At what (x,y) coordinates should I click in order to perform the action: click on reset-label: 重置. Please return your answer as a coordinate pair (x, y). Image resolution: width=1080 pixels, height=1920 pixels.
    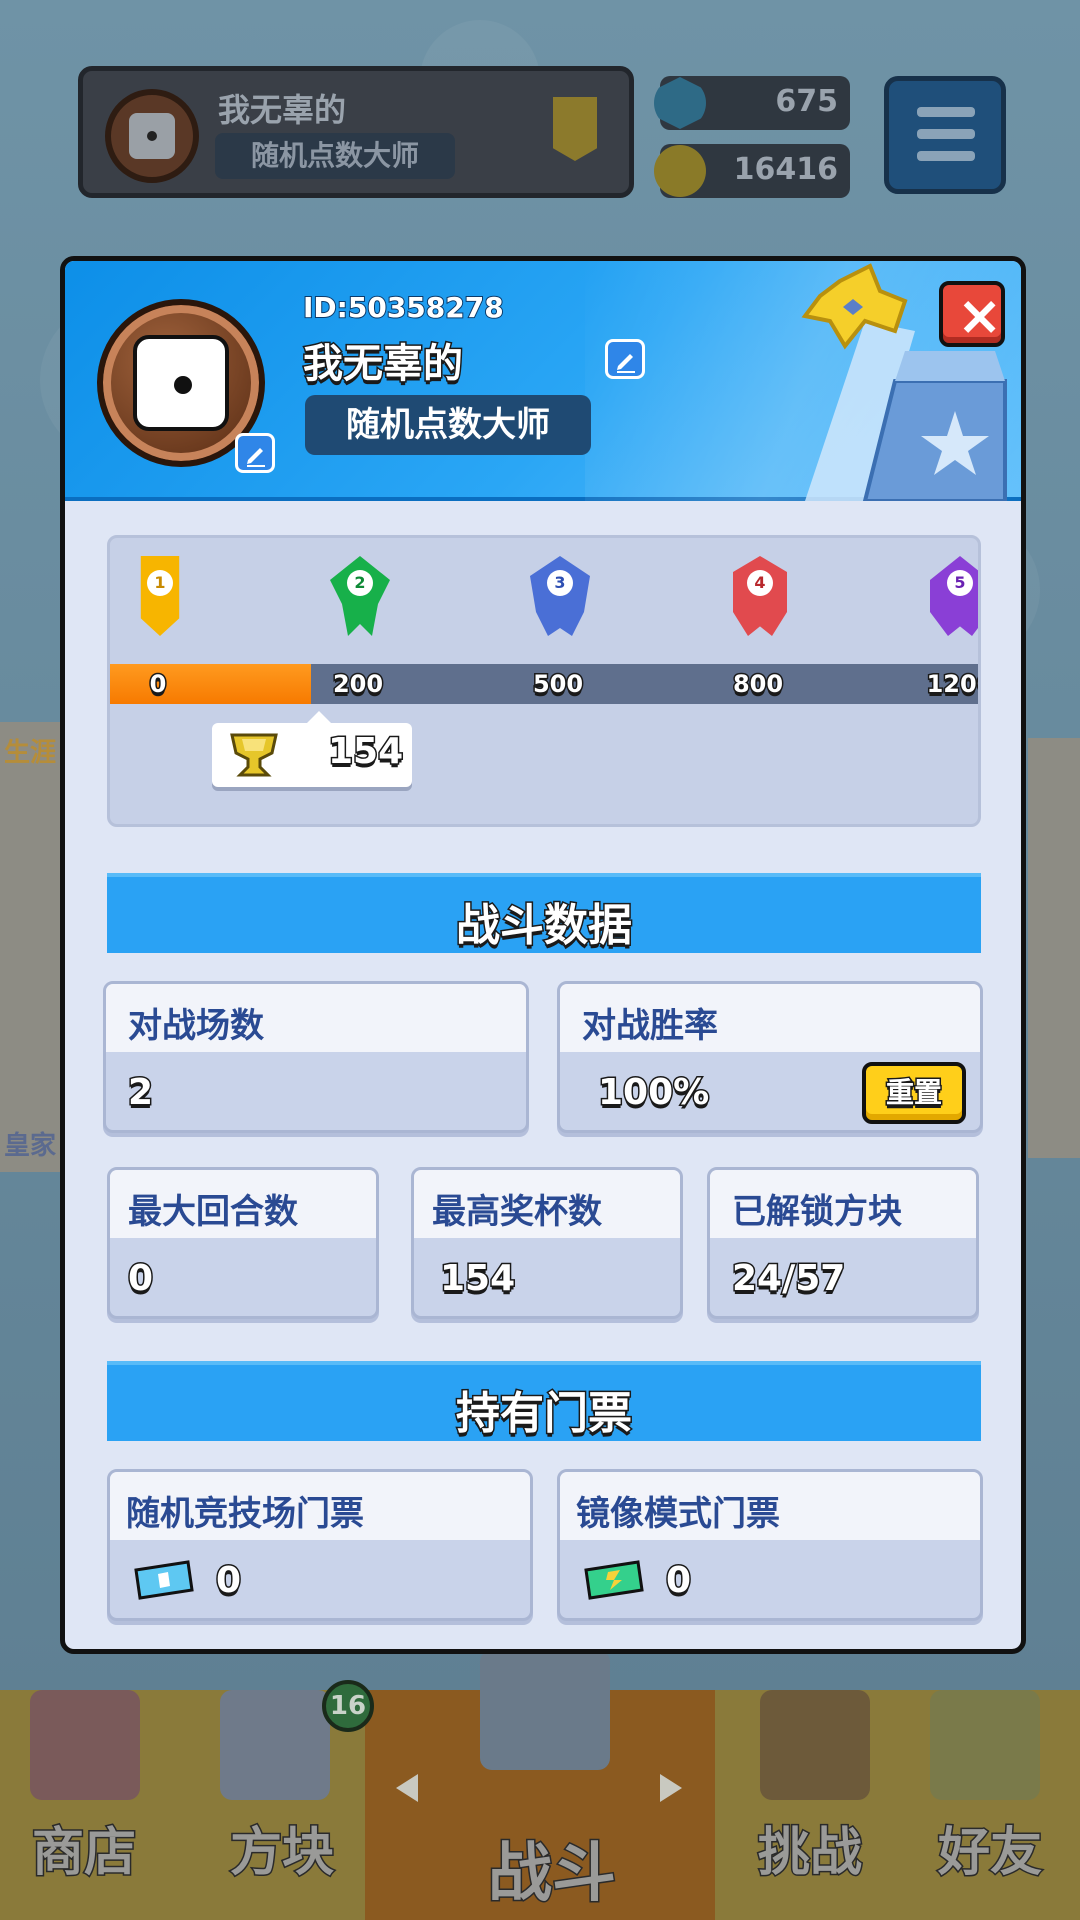
    Looking at the image, I should click on (913, 1093).